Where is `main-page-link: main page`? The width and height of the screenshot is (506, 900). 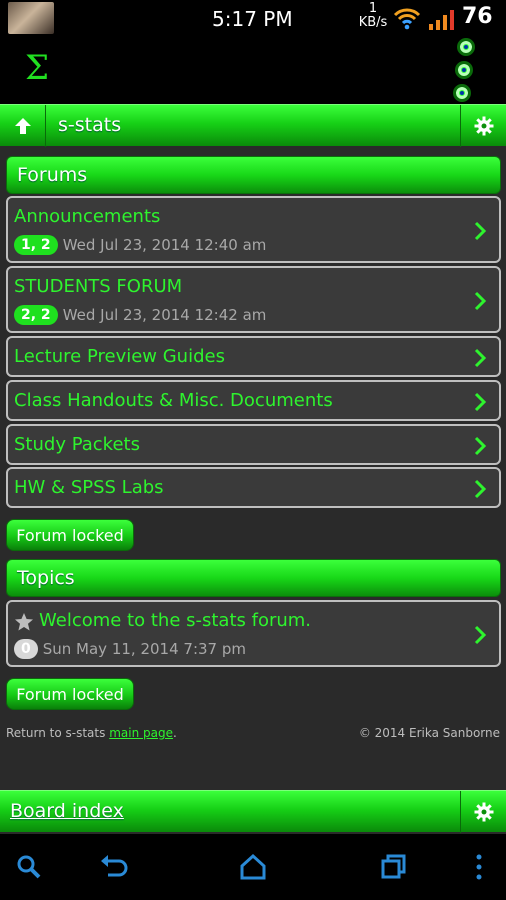 main-page-link: main page is located at coordinates (141, 733).